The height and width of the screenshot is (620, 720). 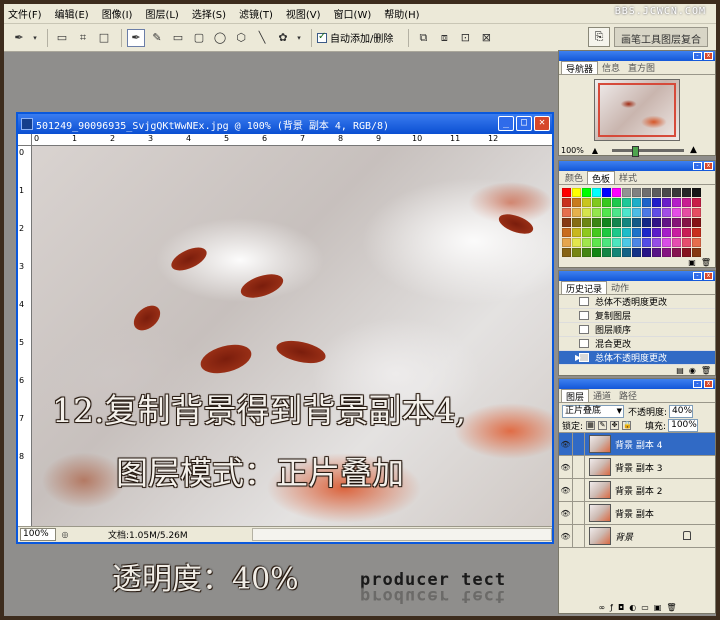 What do you see at coordinates (572, 150) in the screenshot?
I see `navigator-zoom-value: 100%` at bounding box center [572, 150].